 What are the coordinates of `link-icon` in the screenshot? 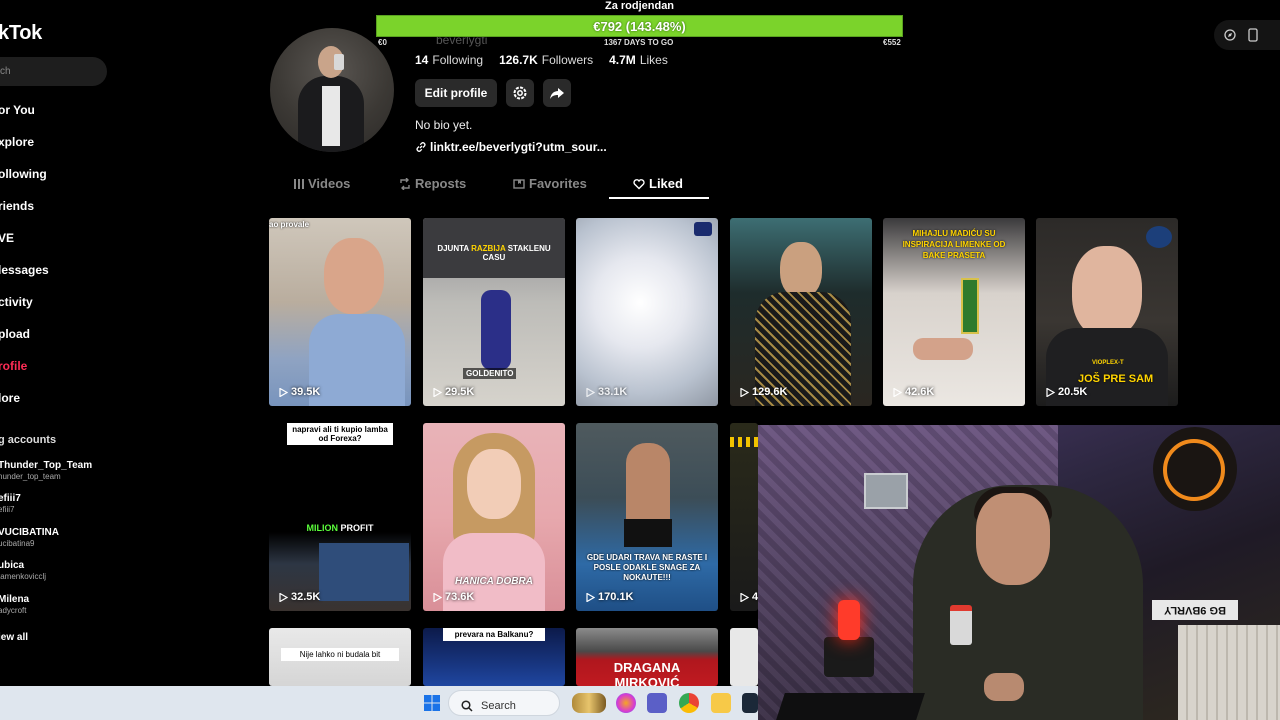 It's located at (421, 147).